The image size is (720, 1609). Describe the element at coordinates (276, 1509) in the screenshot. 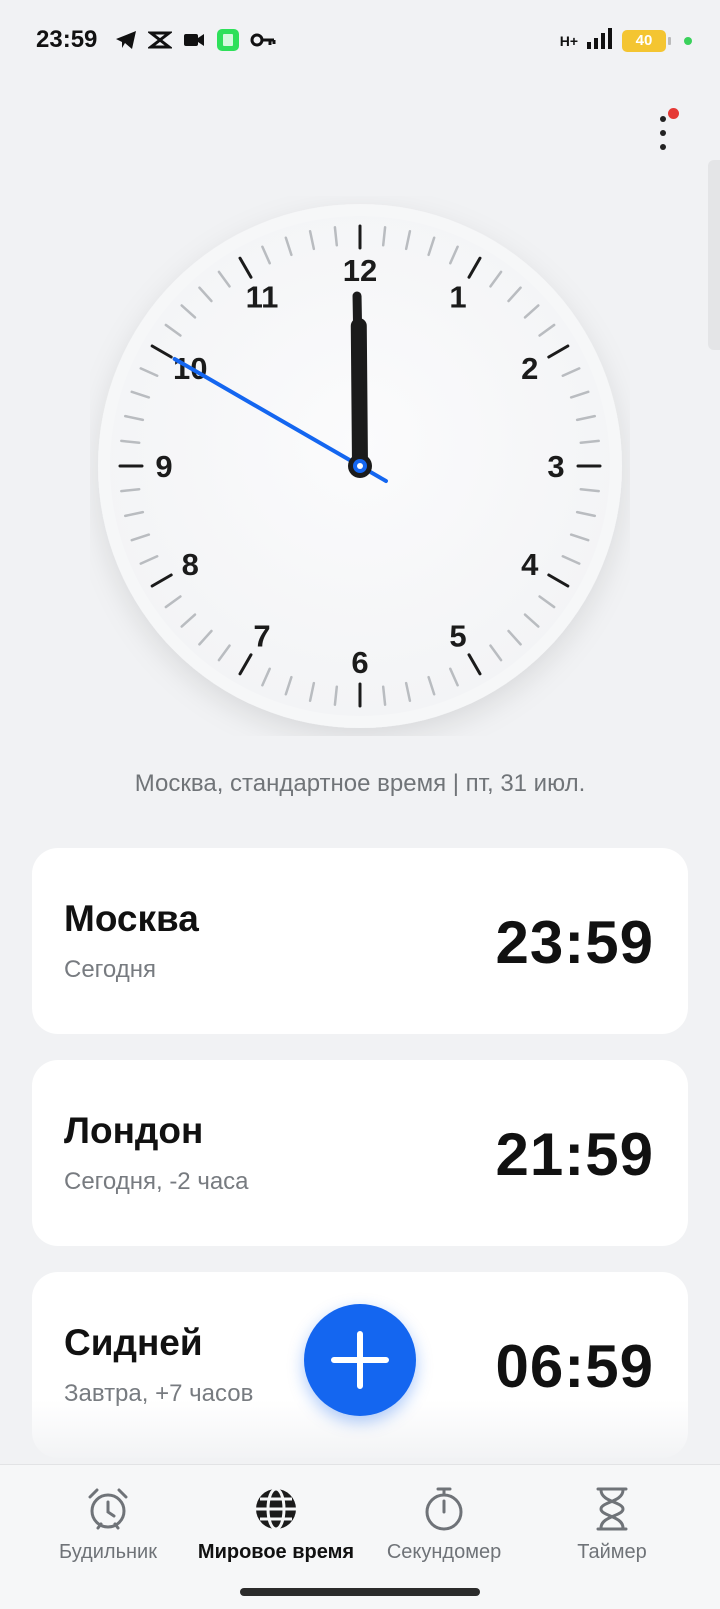

I see `globe-icon` at that location.